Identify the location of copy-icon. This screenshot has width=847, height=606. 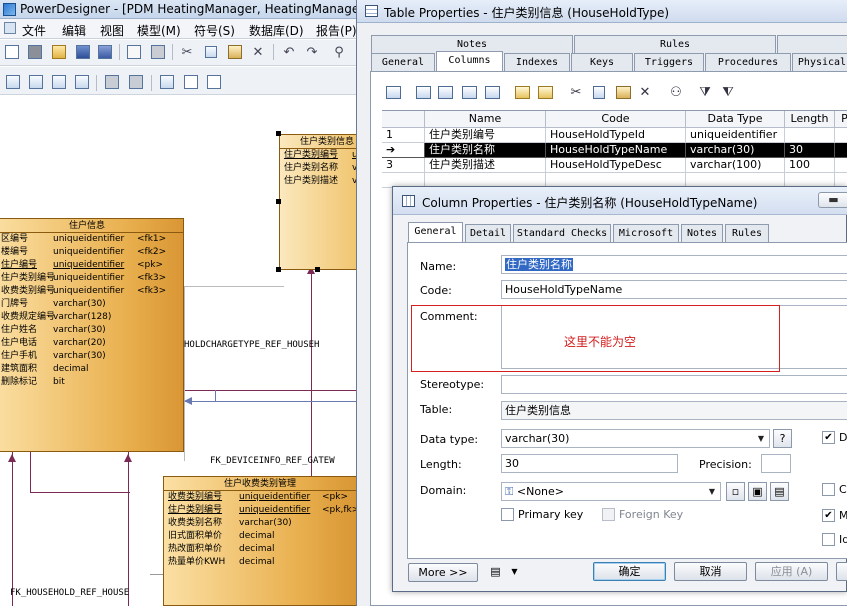
(211, 52).